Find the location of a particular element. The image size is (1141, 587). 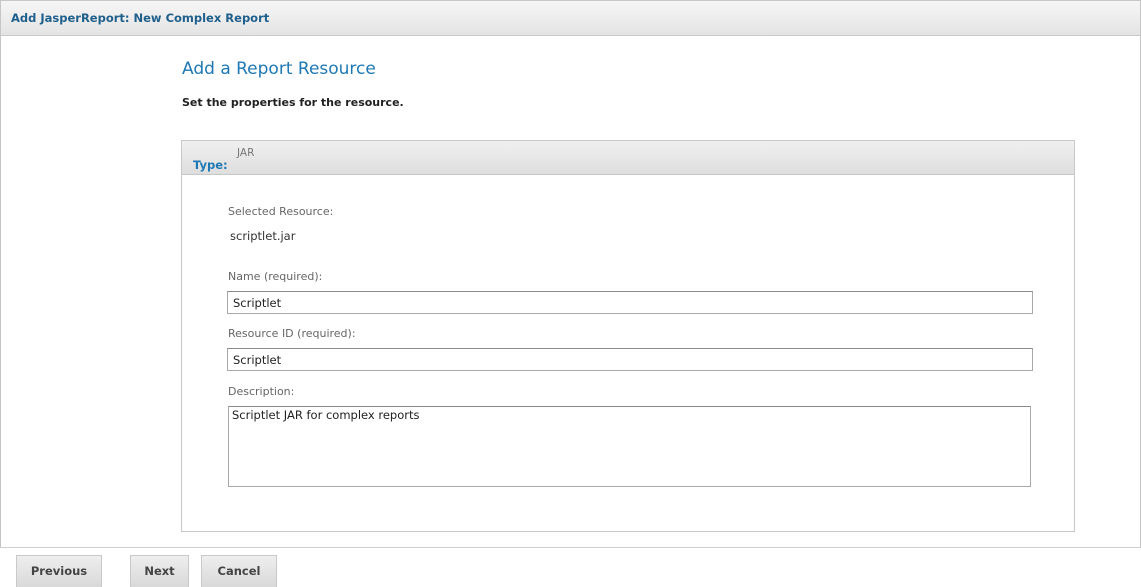

cancel-button: Cancel is located at coordinates (239, 571).